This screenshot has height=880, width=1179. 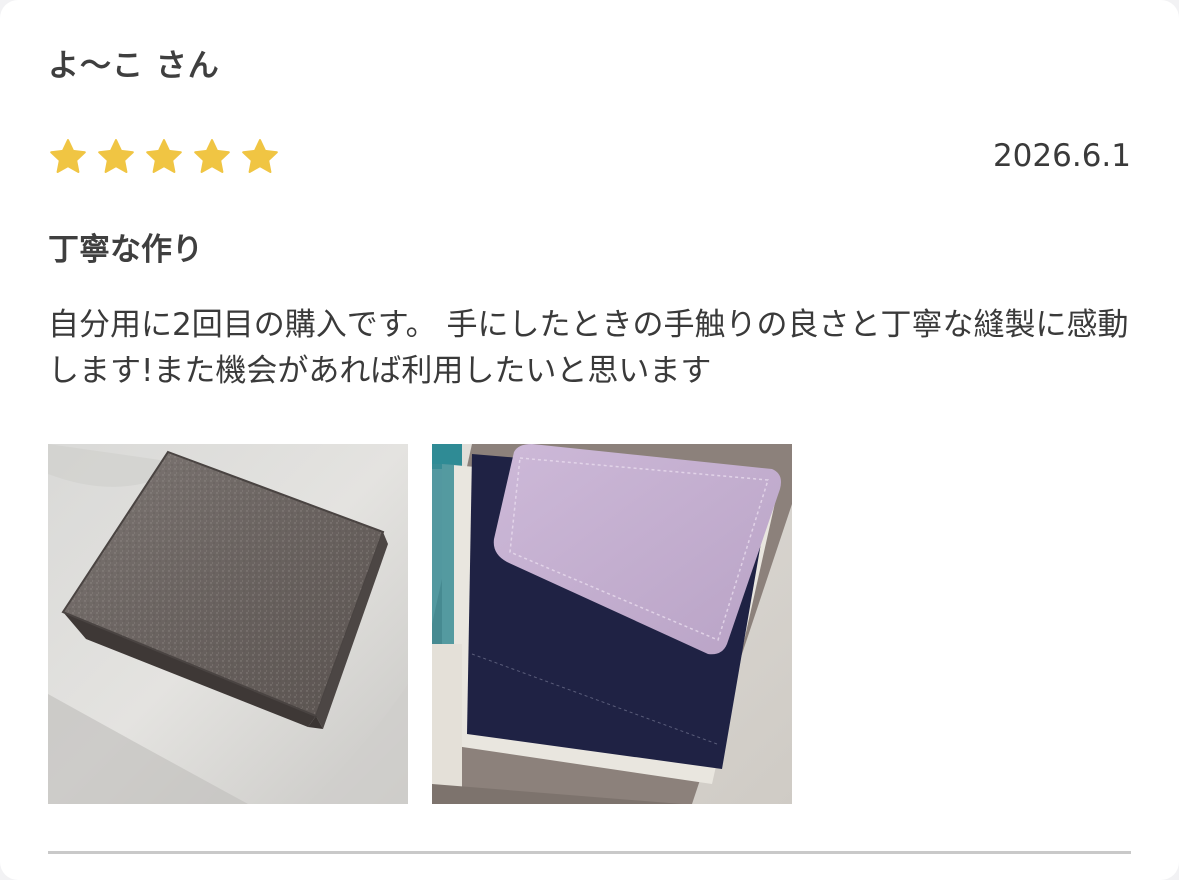 What do you see at coordinates (228, 624) in the screenshot?
I see `wallet-closed-photo` at bounding box center [228, 624].